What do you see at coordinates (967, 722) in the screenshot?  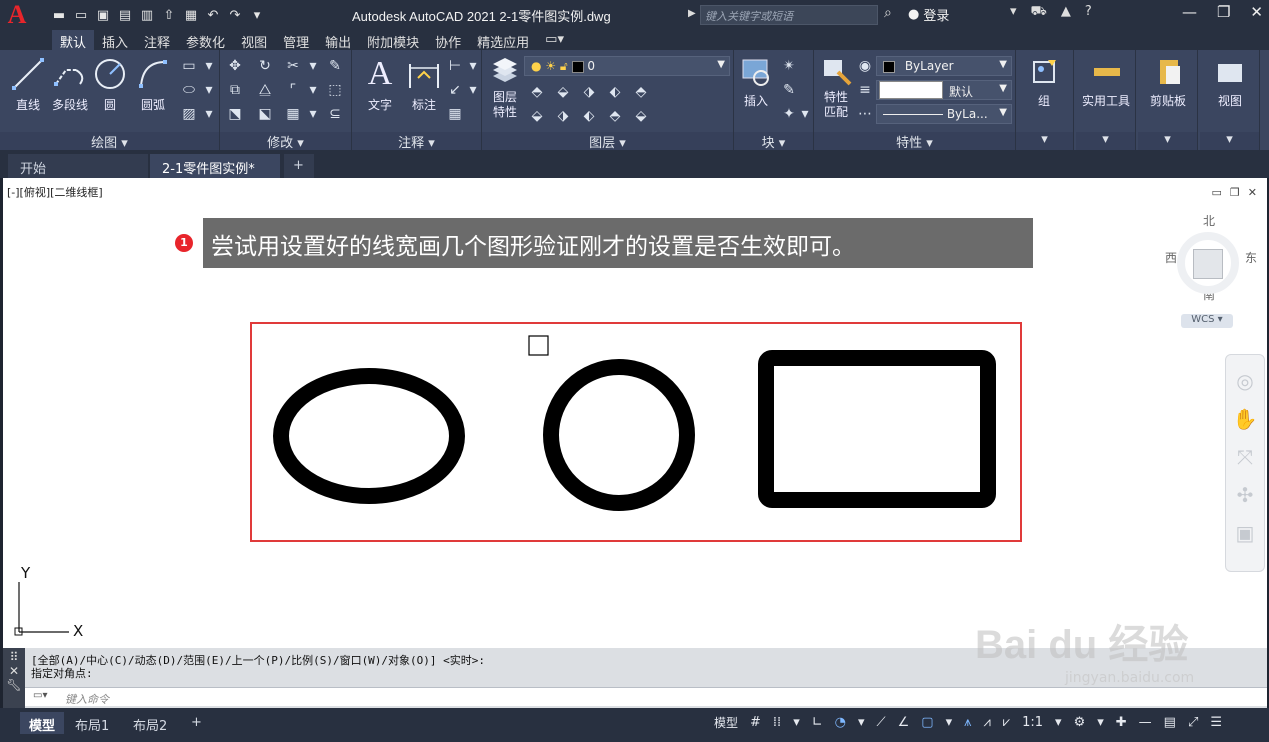 I see `annotation-visibility-icon: ⩚` at bounding box center [967, 722].